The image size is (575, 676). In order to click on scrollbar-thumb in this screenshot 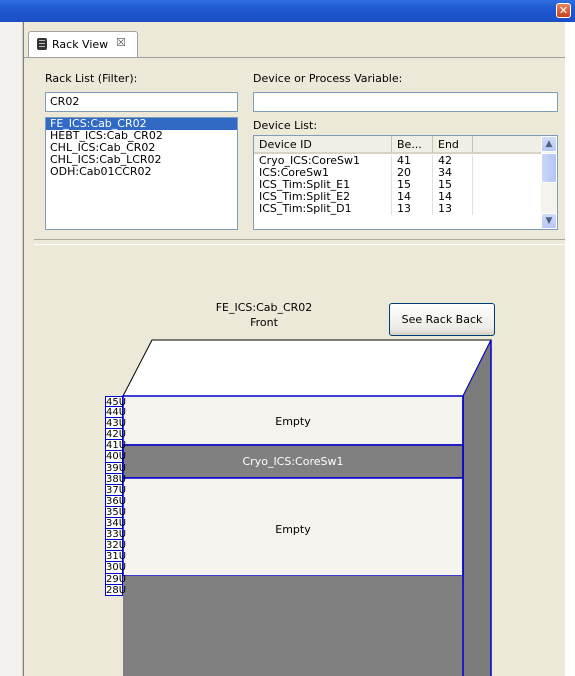, I will do `click(549, 168)`.